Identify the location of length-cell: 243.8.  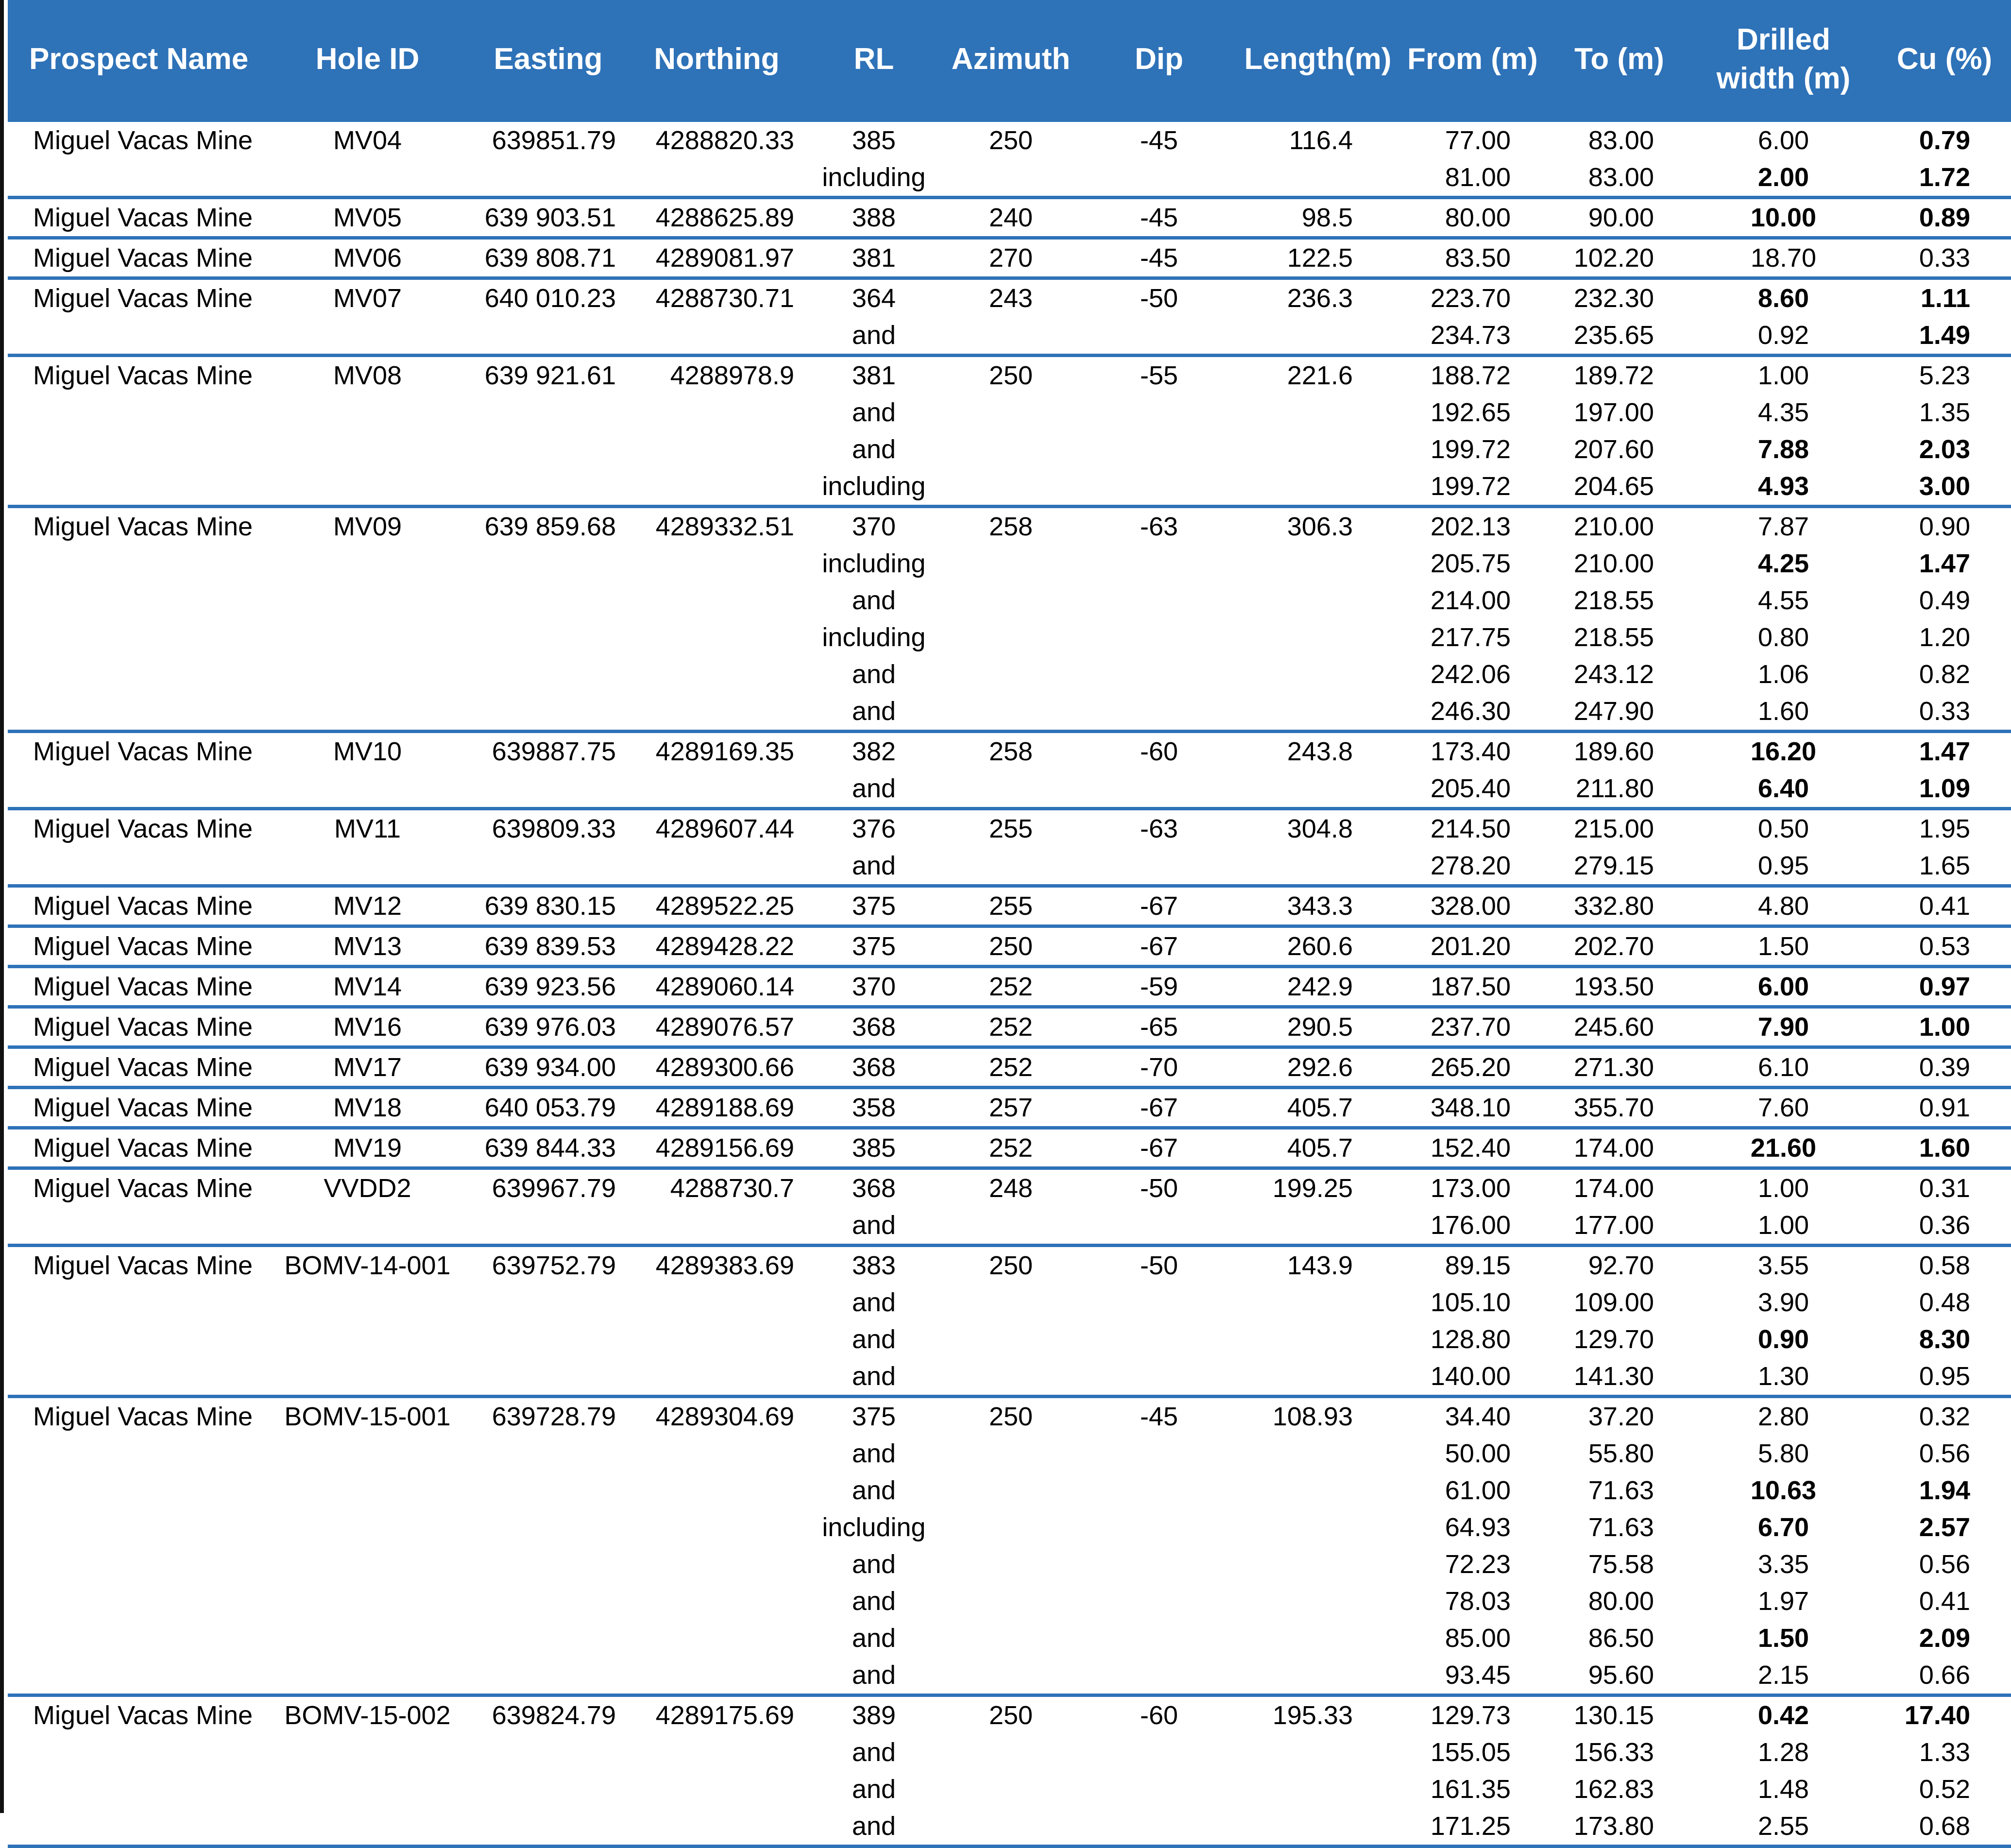
(1317, 749).